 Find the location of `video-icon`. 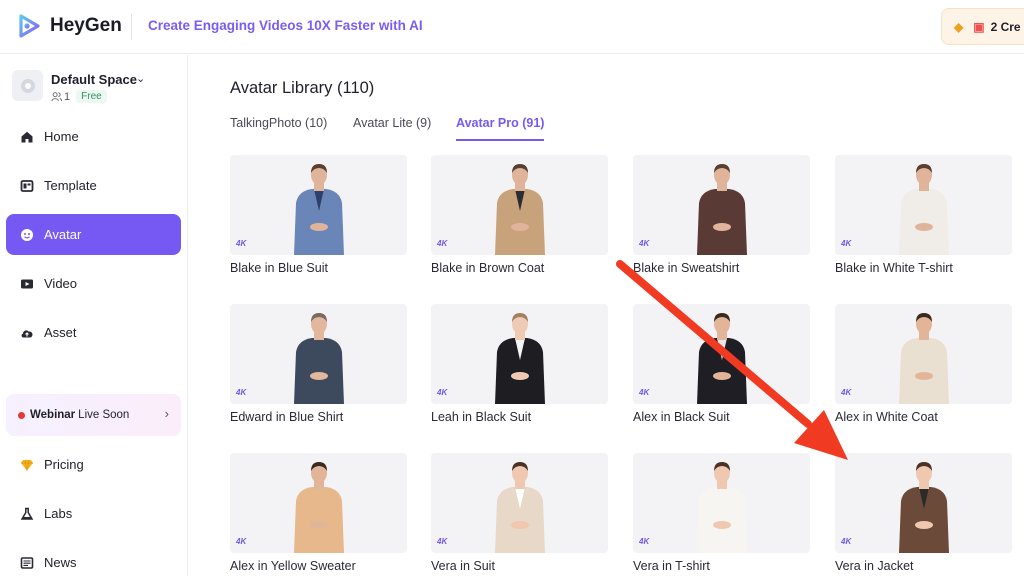

video-icon is located at coordinates (27, 284).